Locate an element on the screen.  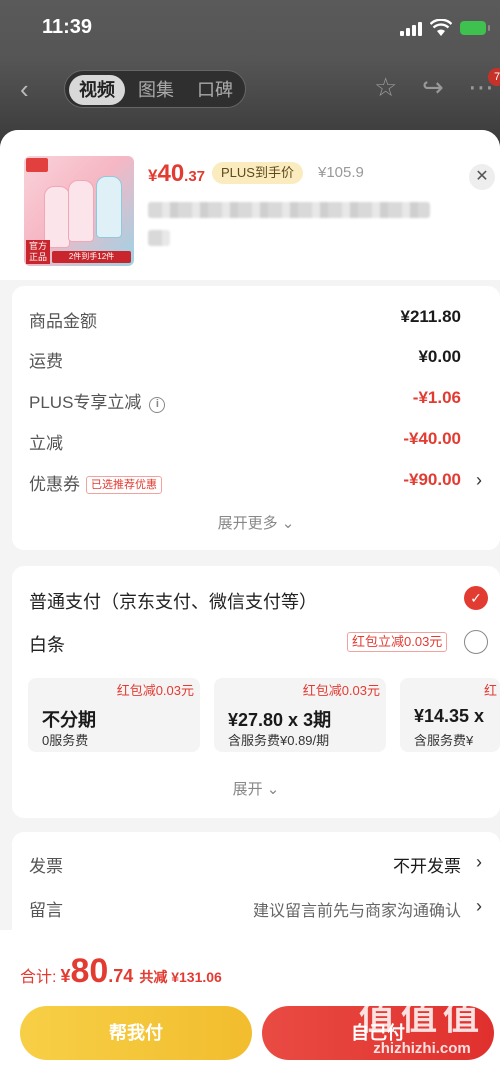
promo-strip: 2件到手12件 is located at coordinates (91, 257).